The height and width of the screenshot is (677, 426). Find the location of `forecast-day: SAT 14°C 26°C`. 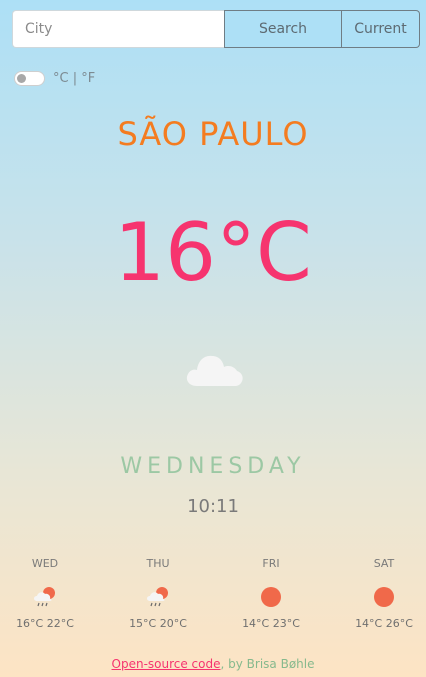

forecast-day: SAT 14°C 26°C is located at coordinates (382, 593).